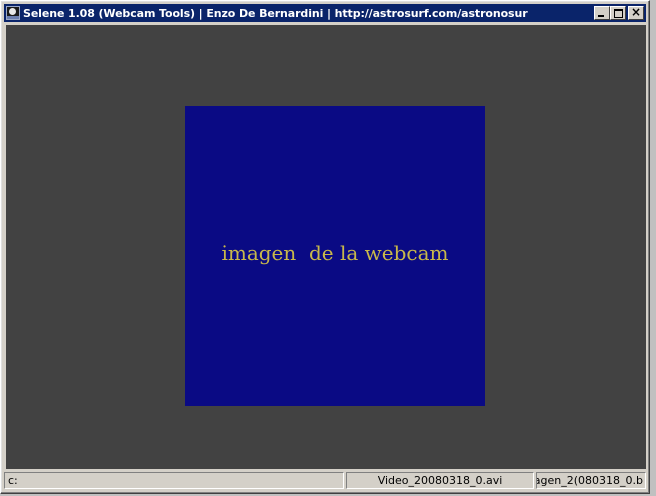  Describe the element at coordinates (440, 480) in the screenshot. I see `status-video-file: Video_20080318_0.avi` at that location.